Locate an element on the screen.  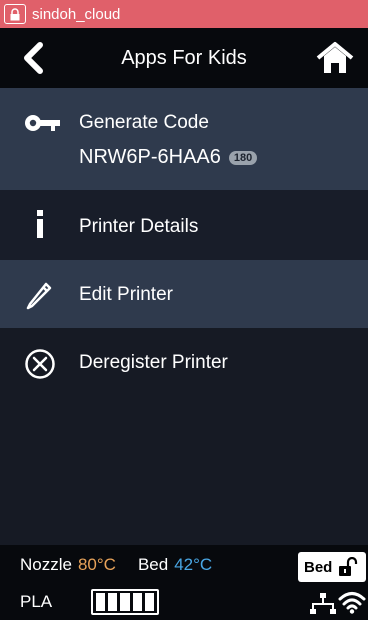
filament-level-gauge is located at coordinates (125, 602).